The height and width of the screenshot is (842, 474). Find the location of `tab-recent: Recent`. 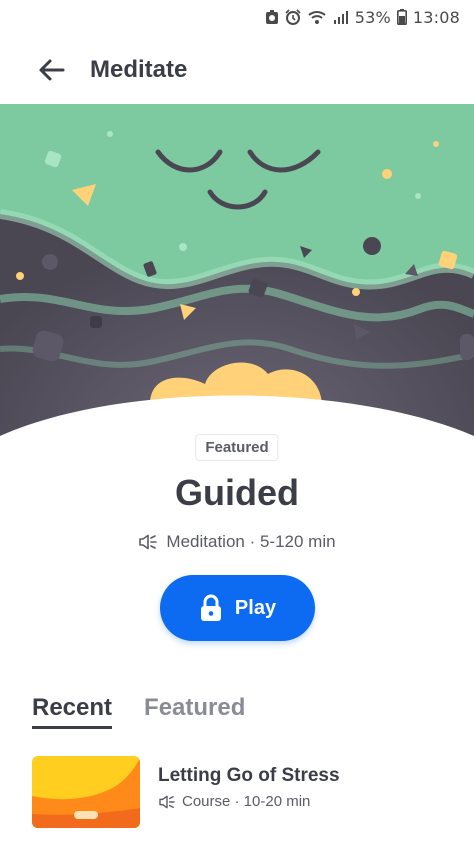

tab-recent: Recent is located at coordinates (72, 711).